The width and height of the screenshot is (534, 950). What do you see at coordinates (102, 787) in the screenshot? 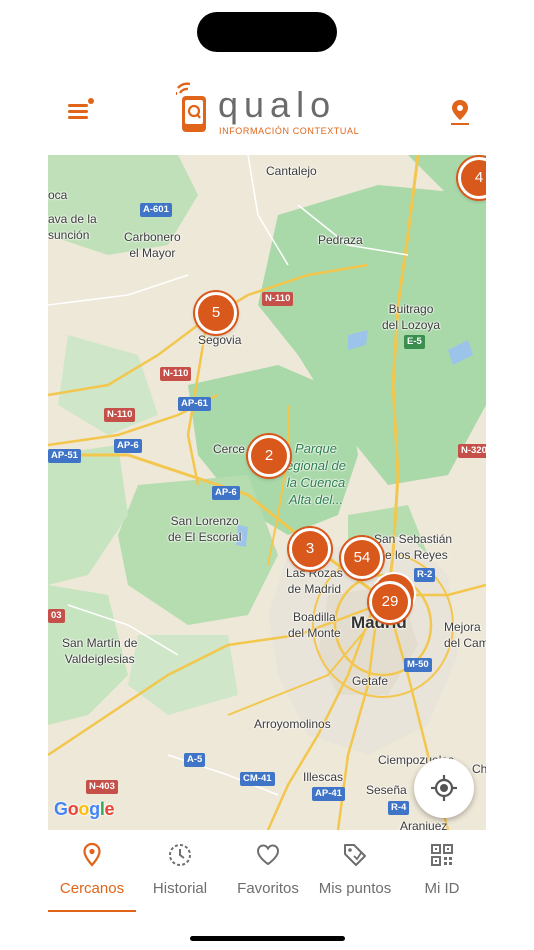
I see `road-n403: N-403` at bounding box center [102, 787].